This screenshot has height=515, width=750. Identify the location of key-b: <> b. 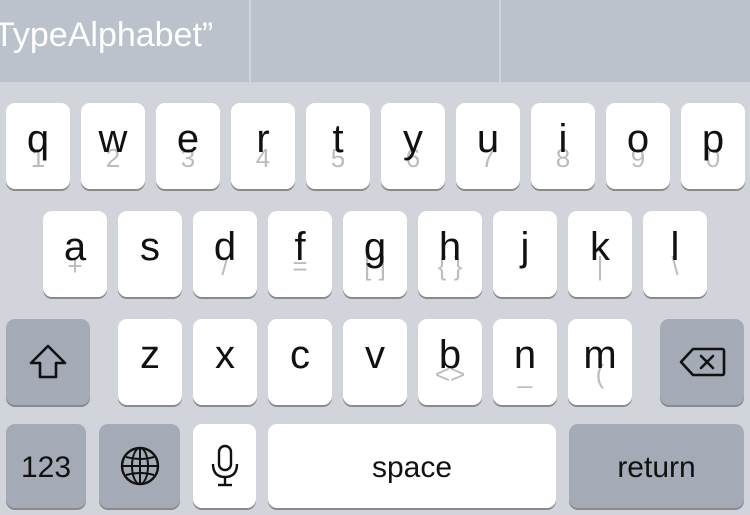
(450, 362).